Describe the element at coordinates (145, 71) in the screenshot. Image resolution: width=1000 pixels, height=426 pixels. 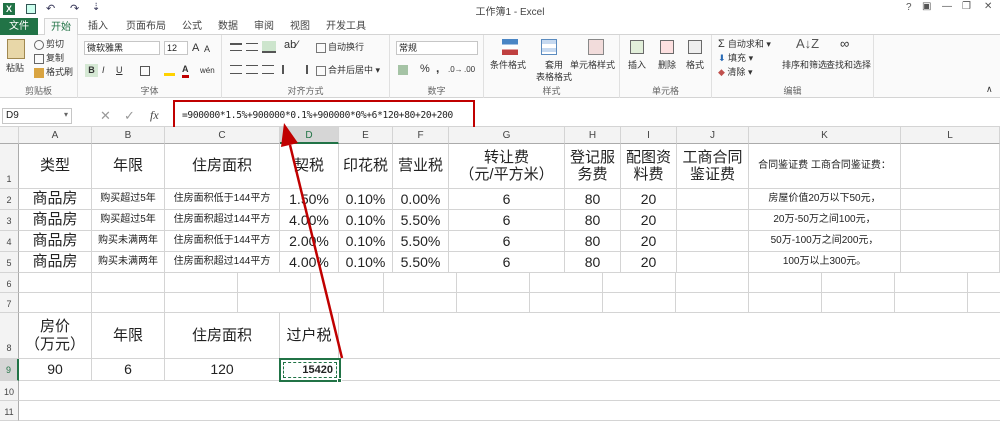
I see `borders-icon` at that location.